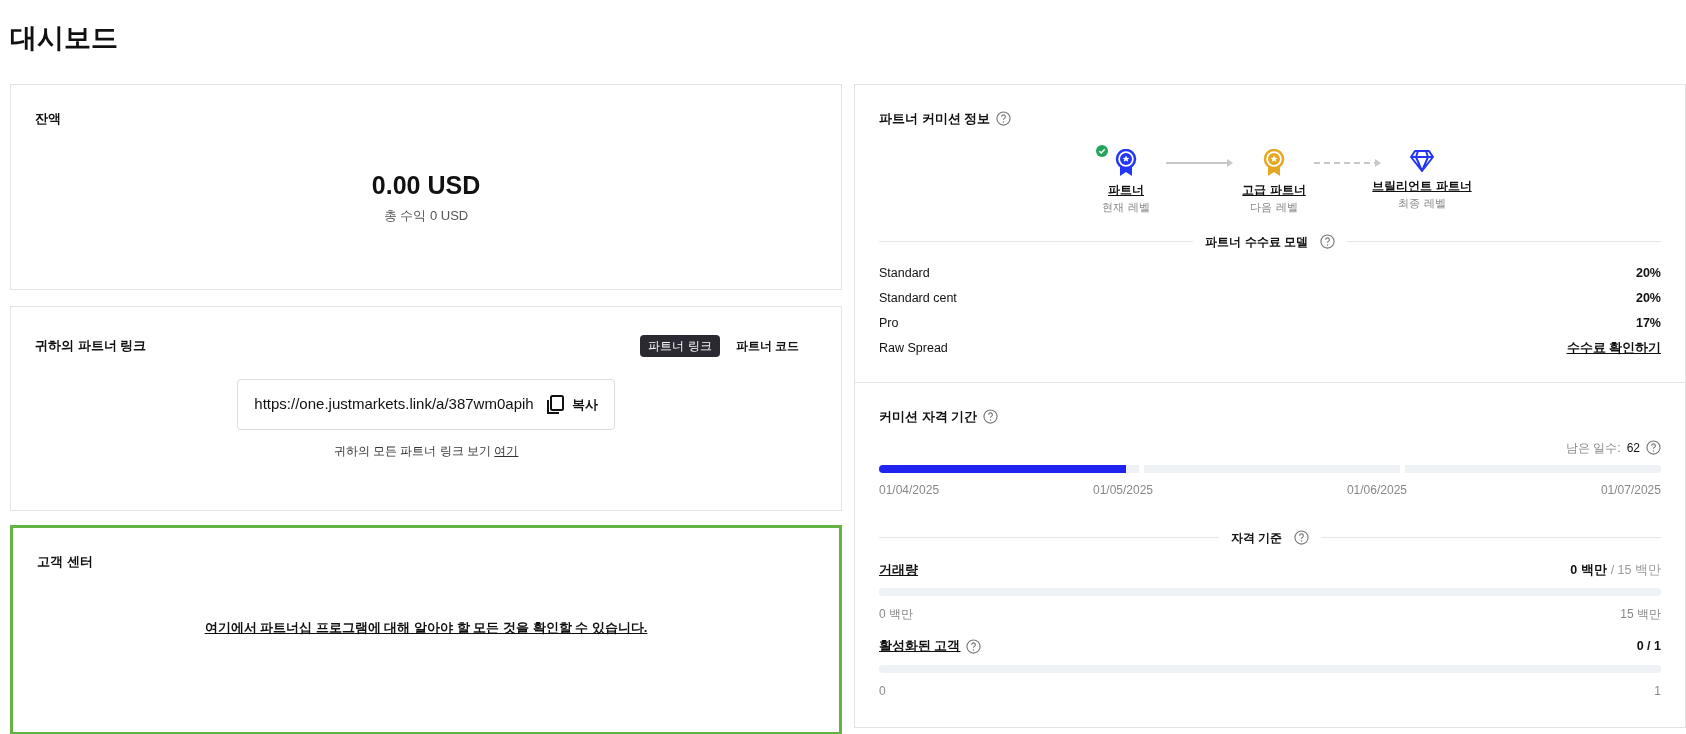 The height and width of the screenshot is (734, 1686). Describe the element at coordinates (680, 346) in the screenshot. I see `tab: 파트너 링크` at that location.